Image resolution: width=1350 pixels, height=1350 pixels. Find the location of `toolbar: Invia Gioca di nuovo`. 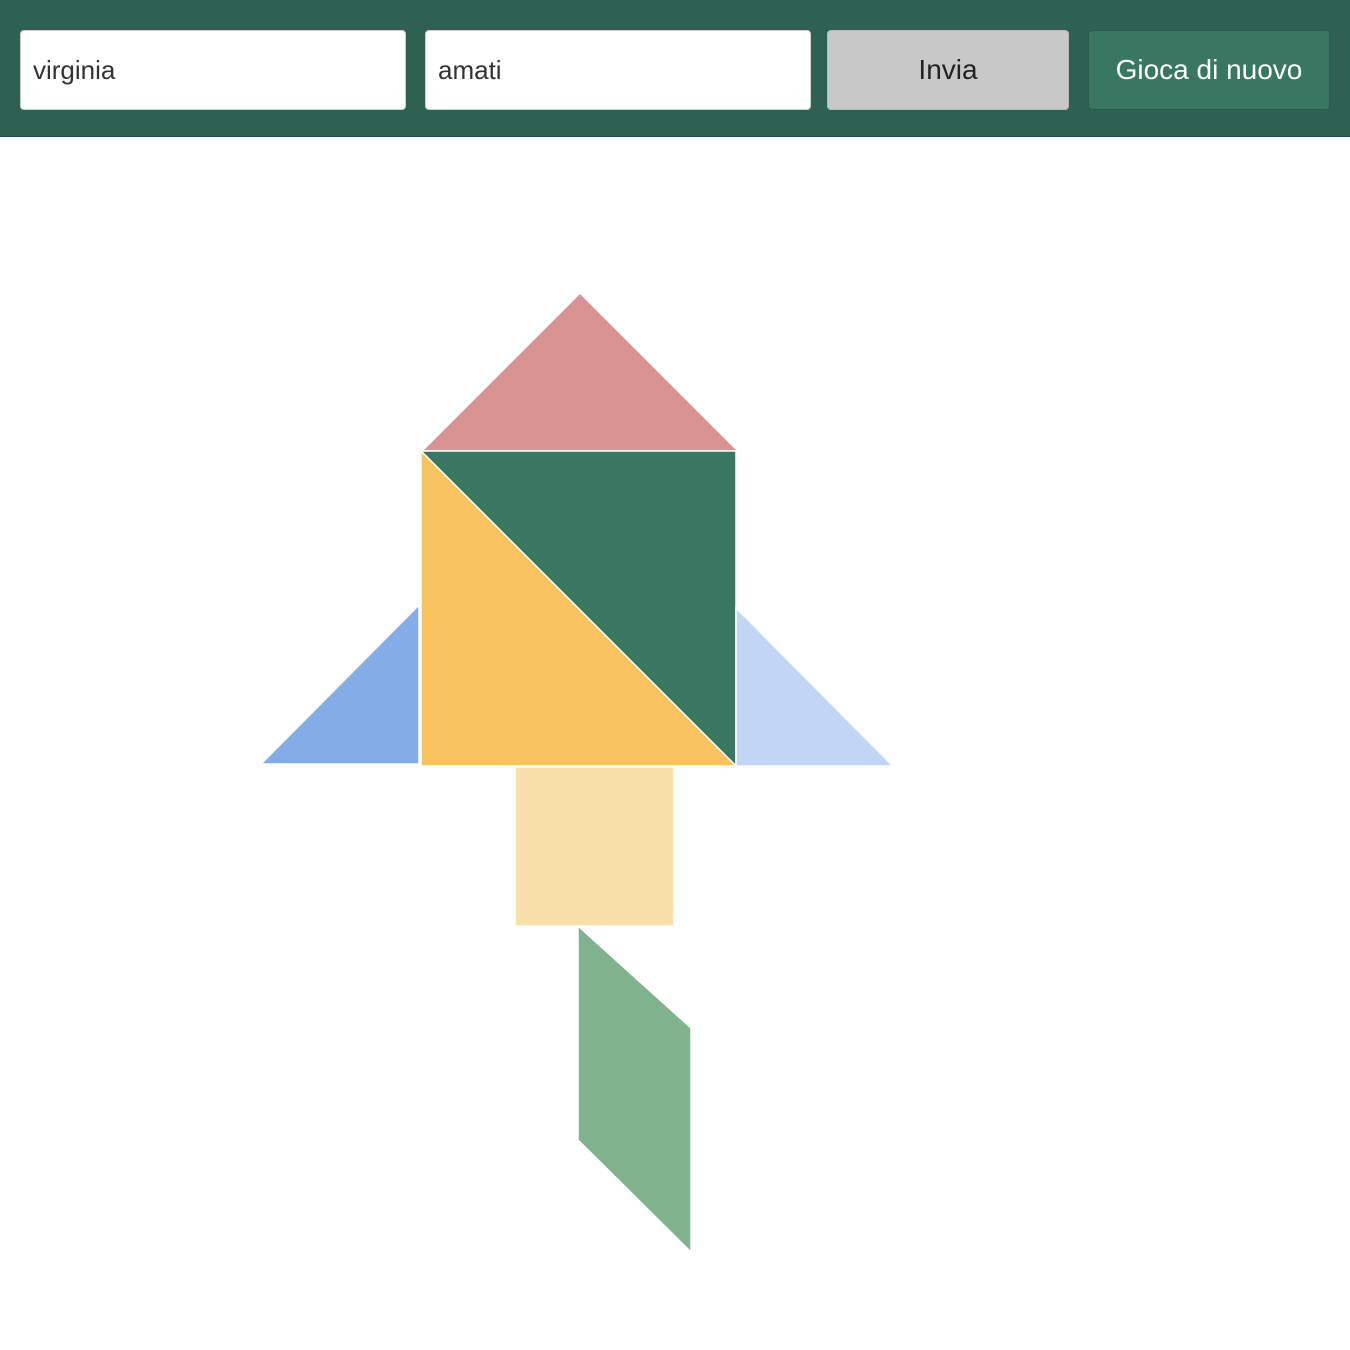

toolbar: Invia Gioca di nuovo is located at coordinates (675, 68).